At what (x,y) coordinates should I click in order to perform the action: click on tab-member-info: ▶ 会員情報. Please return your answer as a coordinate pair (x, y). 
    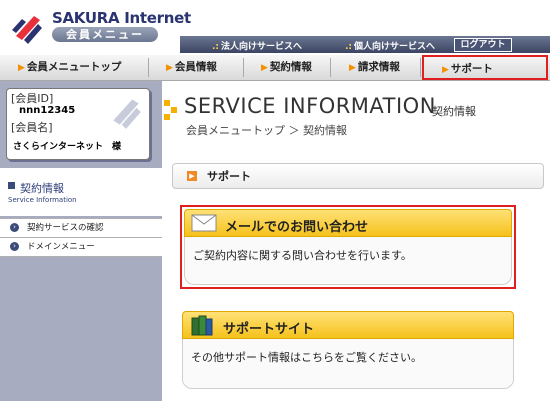
    Looking at the image, I should click on (191, 67).